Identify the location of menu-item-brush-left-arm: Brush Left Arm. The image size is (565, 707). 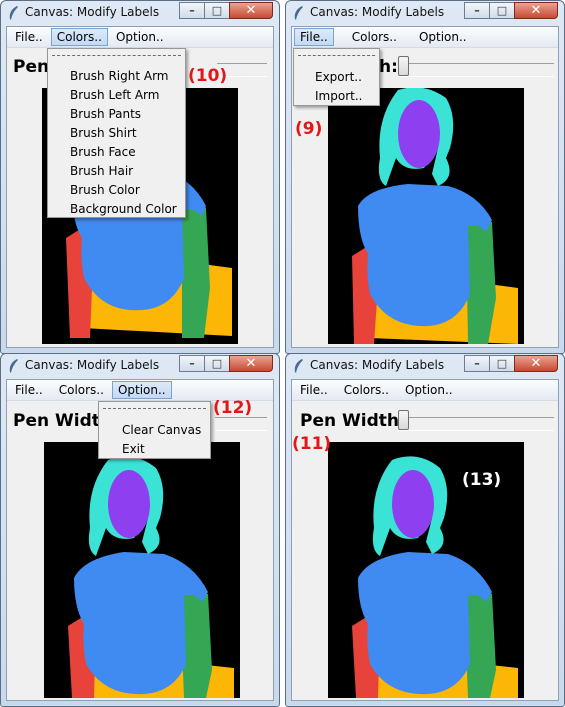
(116, 95).